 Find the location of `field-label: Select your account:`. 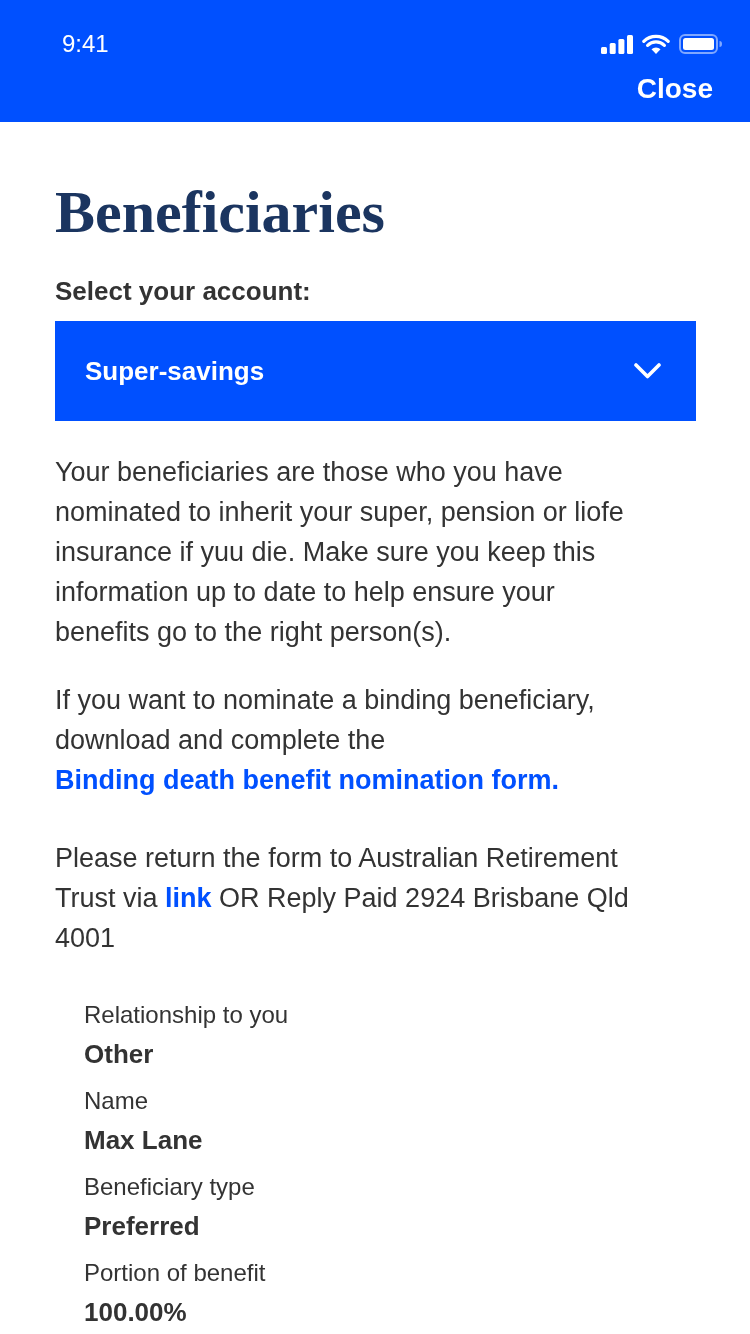

field-label: Select your account: is located at coordinates (183, 291).